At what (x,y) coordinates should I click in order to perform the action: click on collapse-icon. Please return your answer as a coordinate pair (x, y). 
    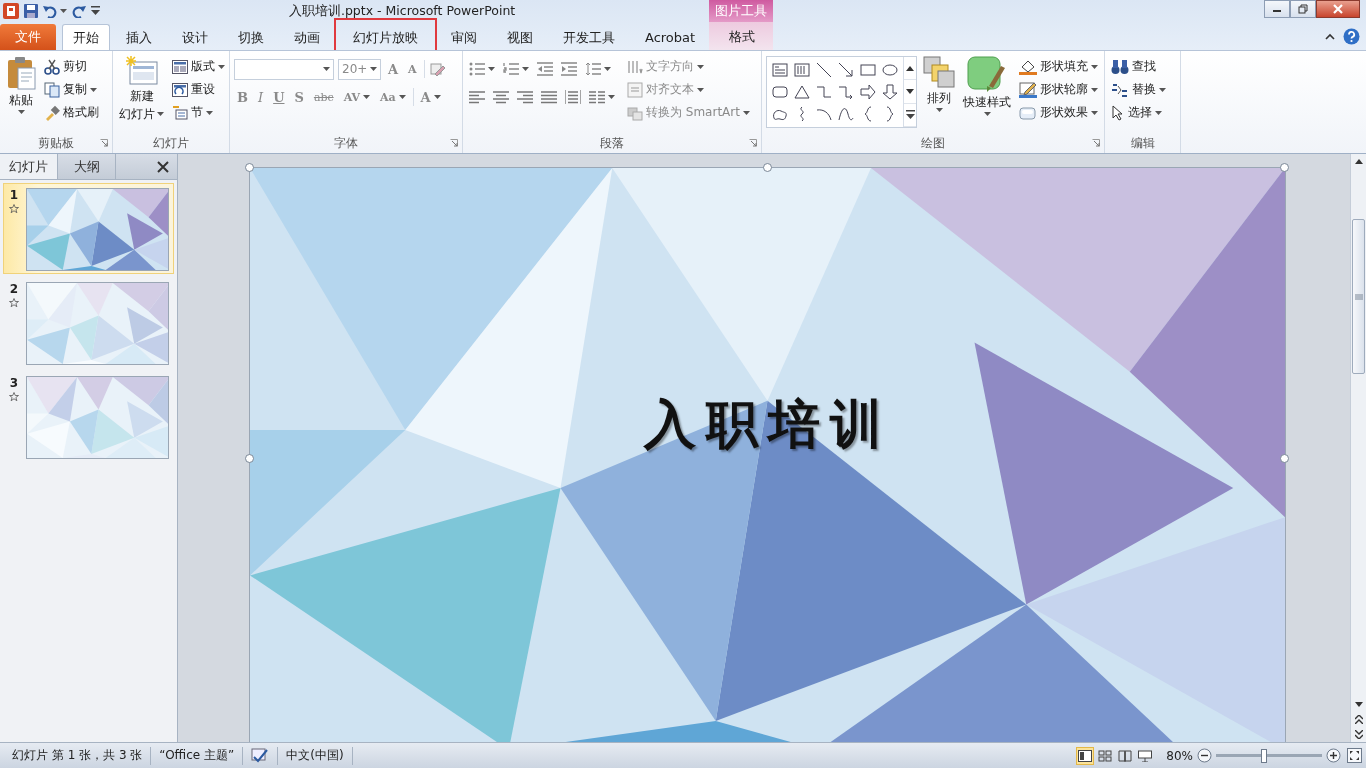
    Looking at the image, I should click on (1330, 36).